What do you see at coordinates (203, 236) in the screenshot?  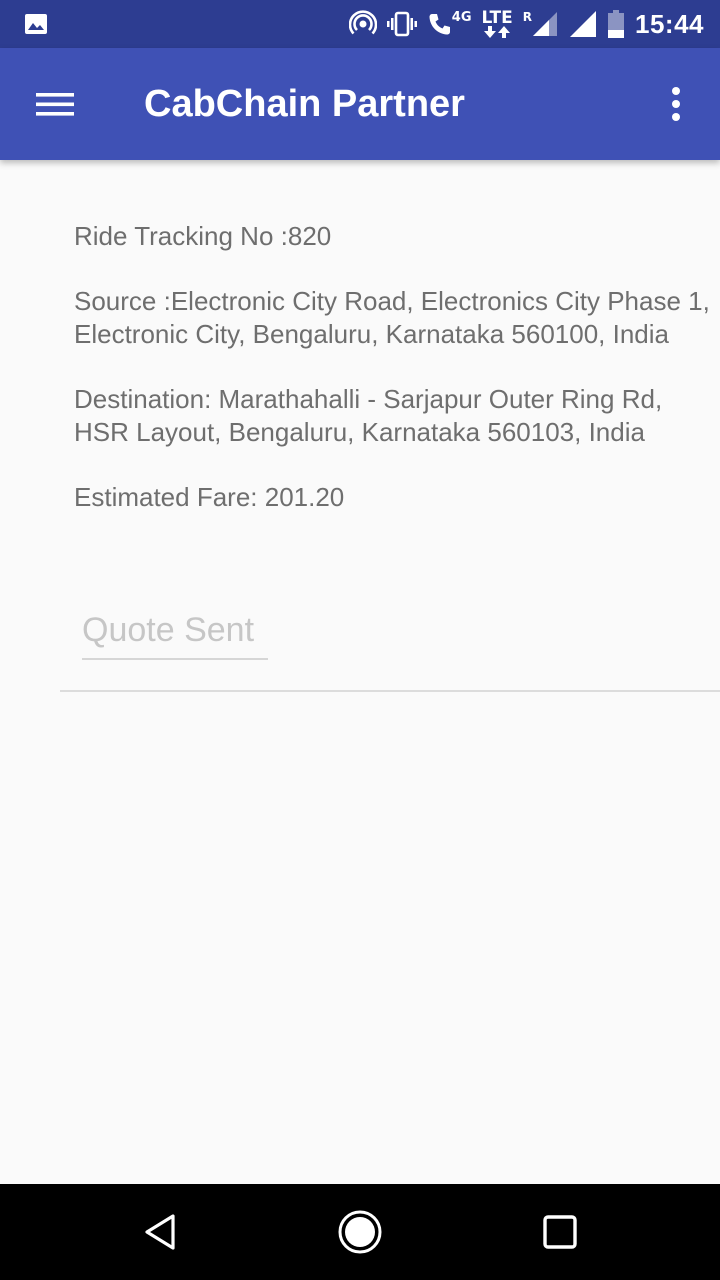 I see `ride-tracking-number: Ride Tracking No :820` at bounding box center [203, 236].